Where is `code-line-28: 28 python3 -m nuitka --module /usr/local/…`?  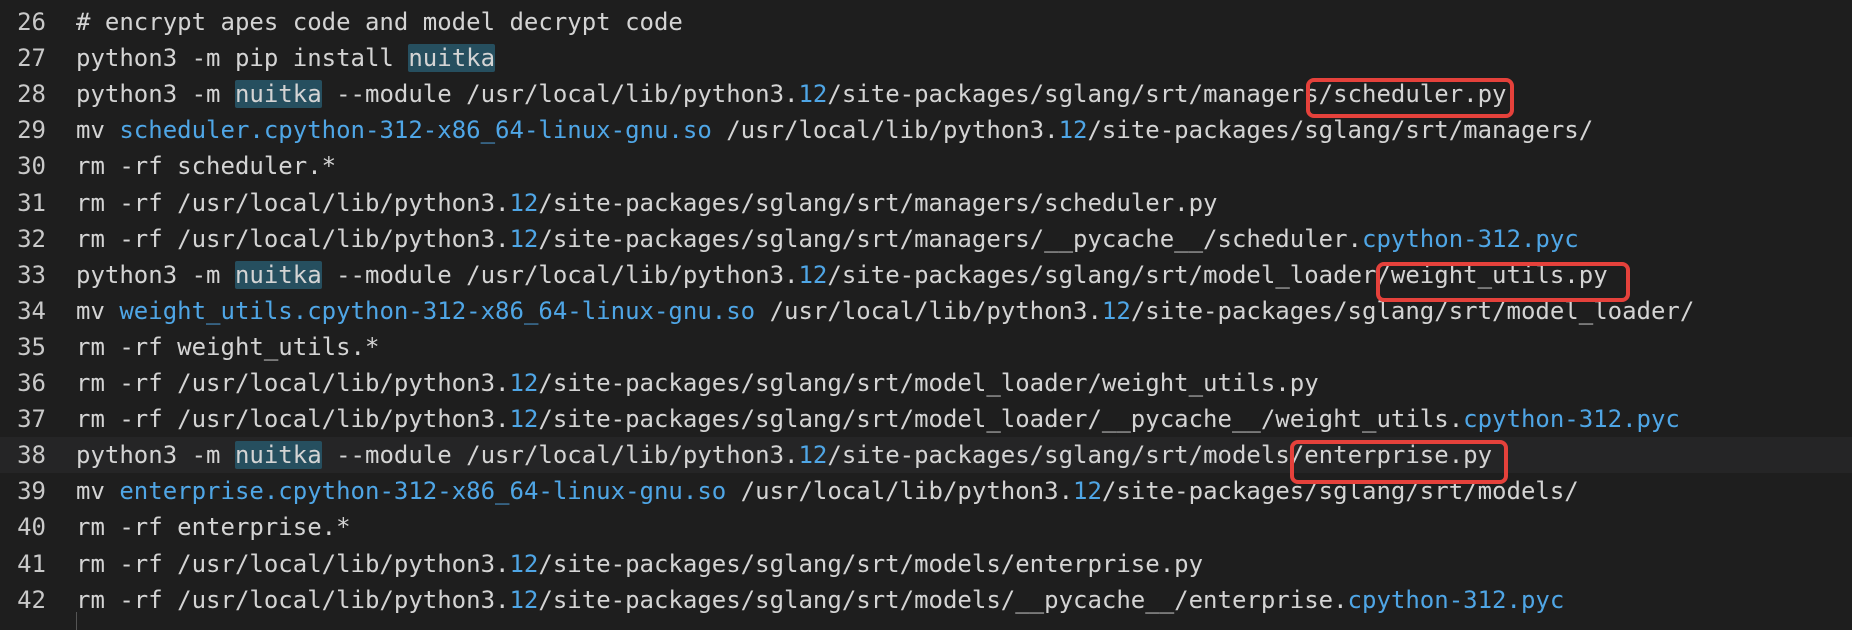 code-line-28: 28 python3 -m nuitka --module /usr/local/… is located at coordinates (926, 94).